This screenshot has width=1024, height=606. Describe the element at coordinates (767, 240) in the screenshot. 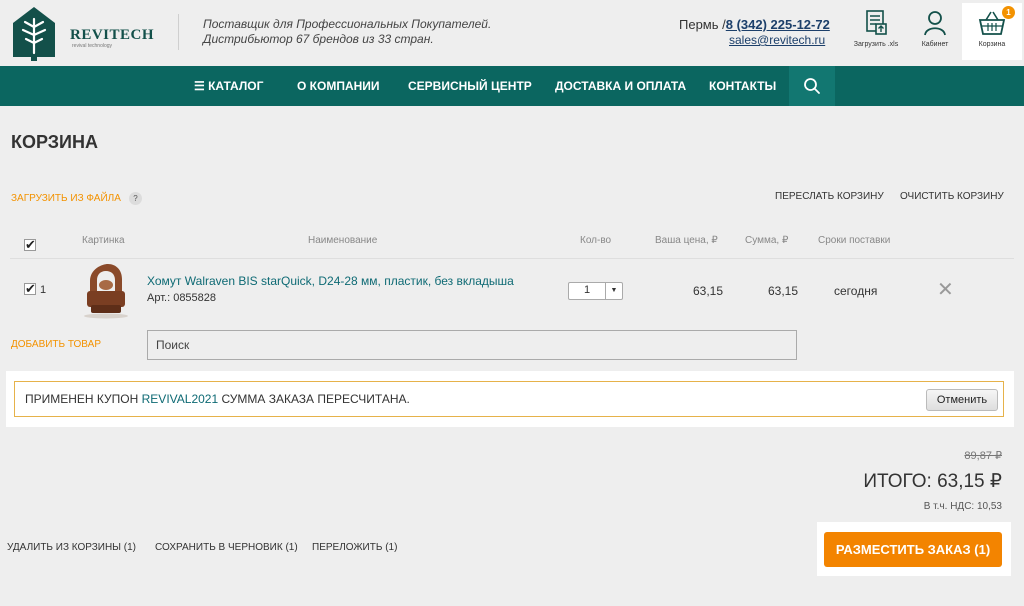

I see `col-sum: Сумма, ₽` at that location.